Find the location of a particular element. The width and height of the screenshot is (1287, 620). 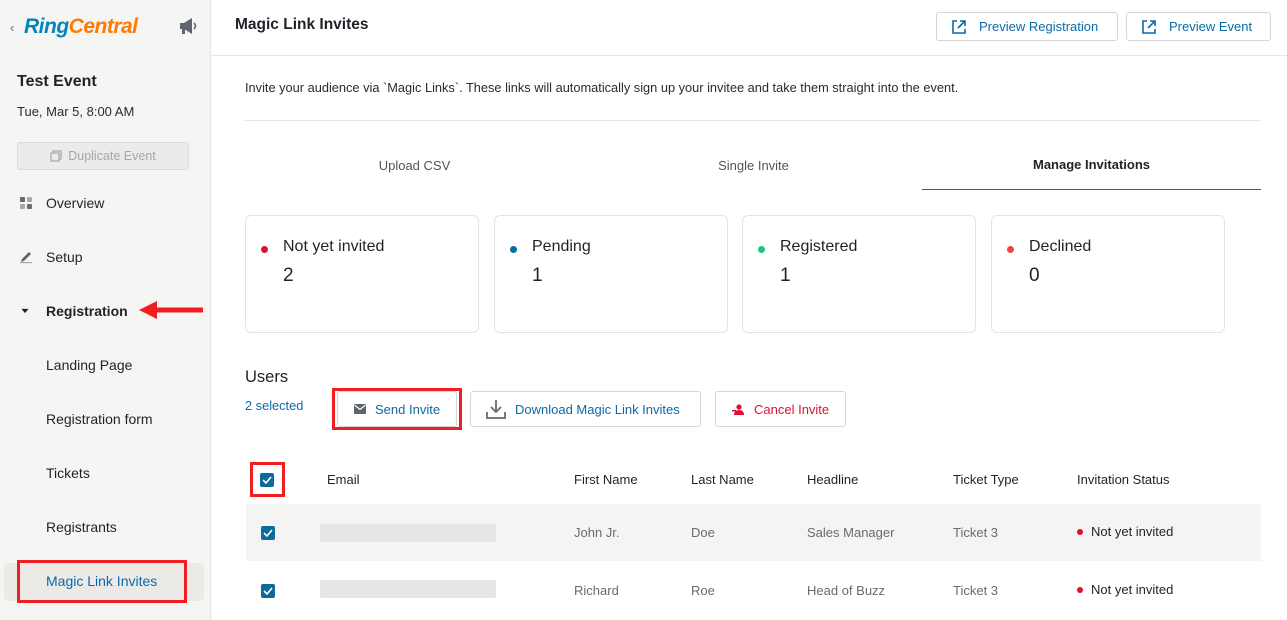

sidebar-item-registrants: Registrants is located at coordinates (105, 527).